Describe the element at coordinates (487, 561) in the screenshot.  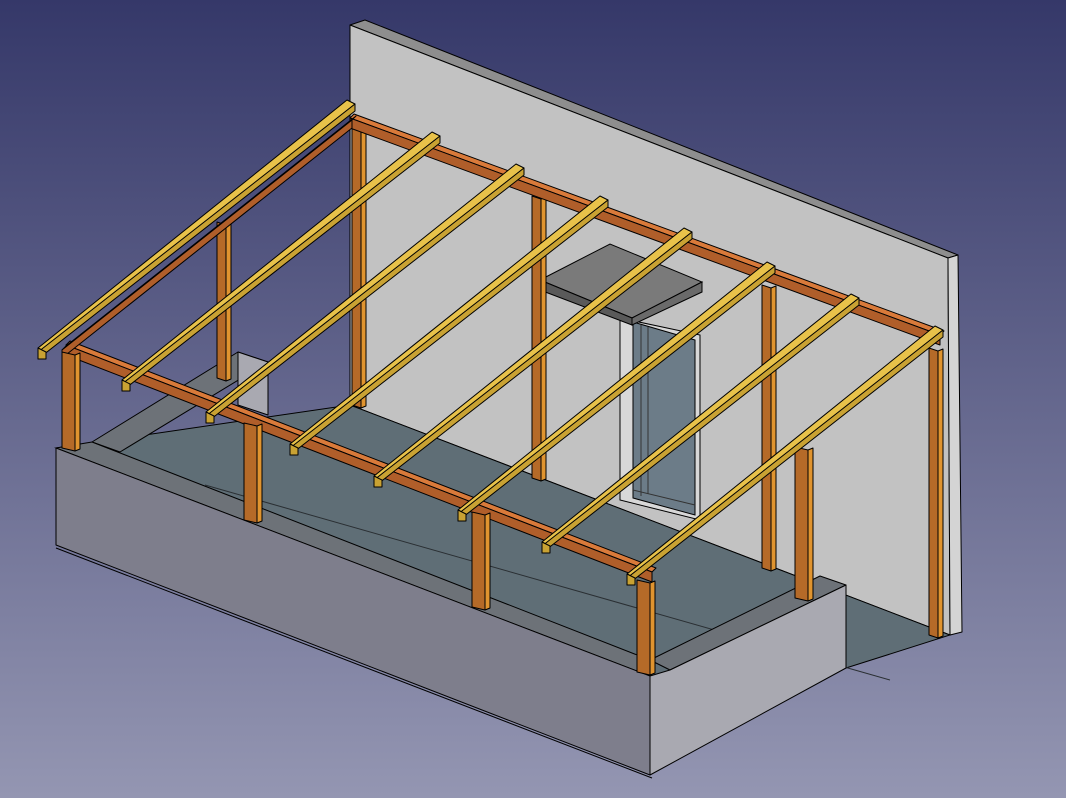
I see `front-post-3-side-face` at that location.